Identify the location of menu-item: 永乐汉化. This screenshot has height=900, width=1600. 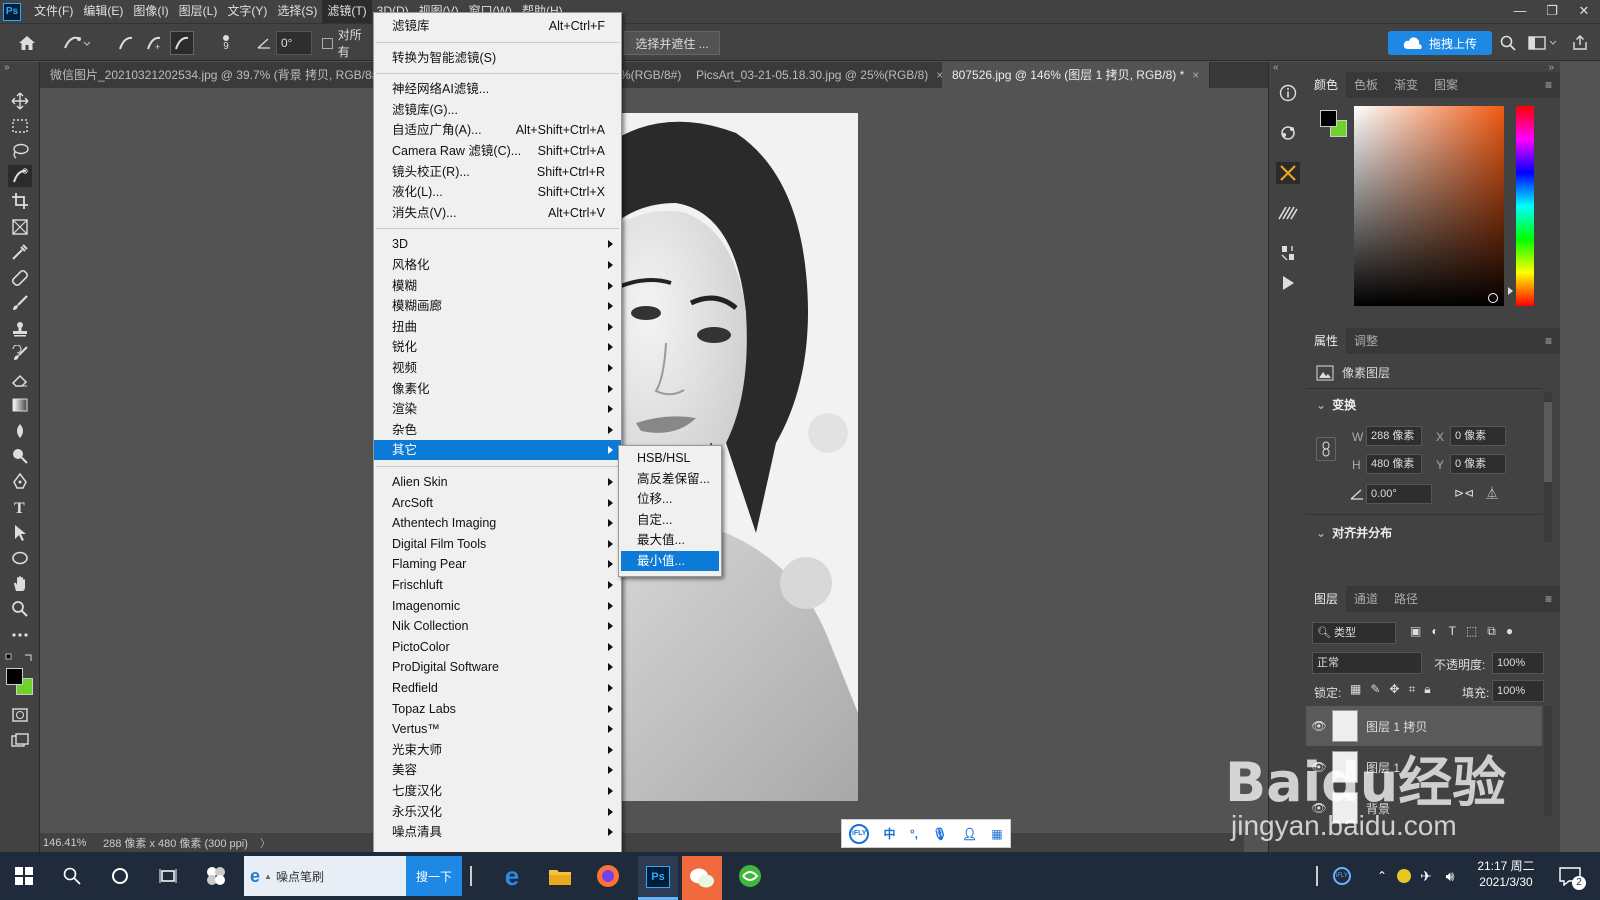
(497, 812).